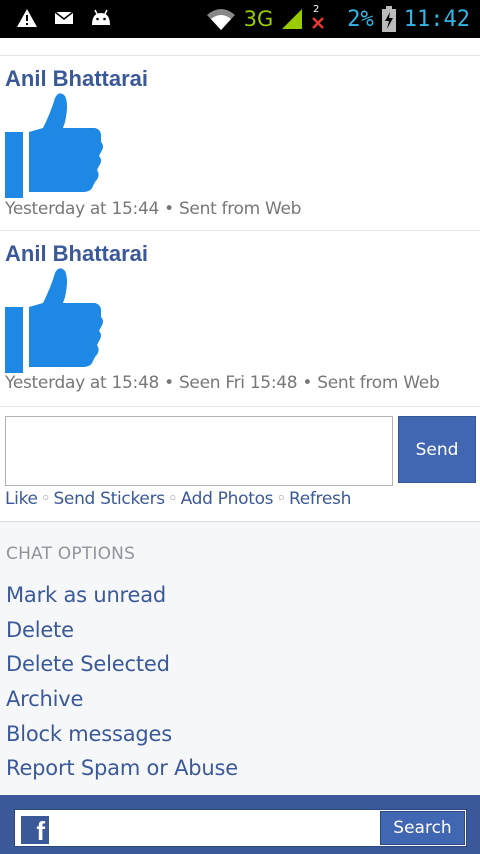  Describe the element at coordinates (338, 19) in the screenshot. I see `status-right-icons: 3G 2% 11:42` at that location.